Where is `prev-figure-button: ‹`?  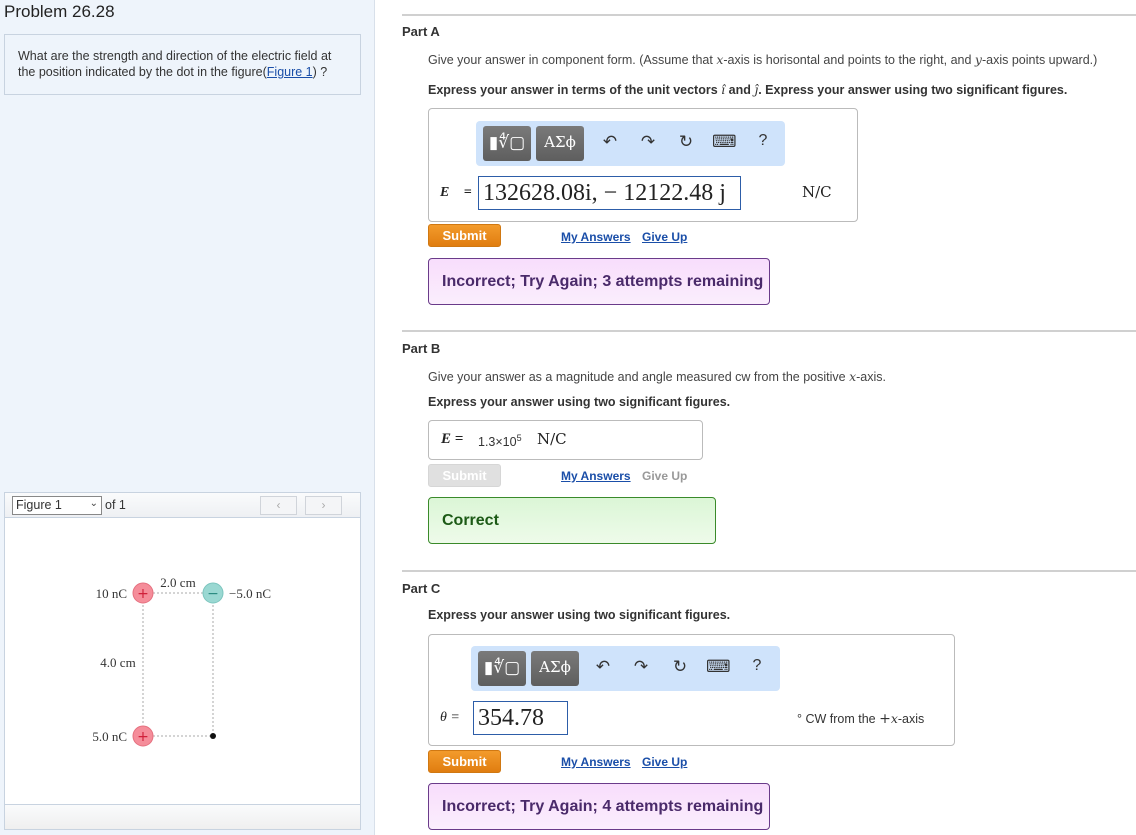 prev-figure-button: ‹ is located at coordinates (278, 505).